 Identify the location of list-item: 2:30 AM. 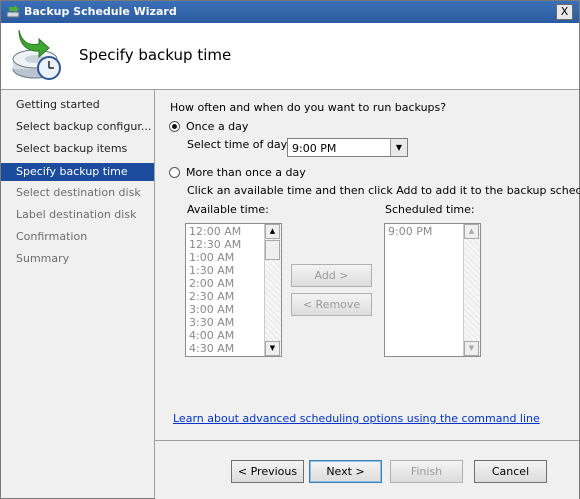
(211, 296).